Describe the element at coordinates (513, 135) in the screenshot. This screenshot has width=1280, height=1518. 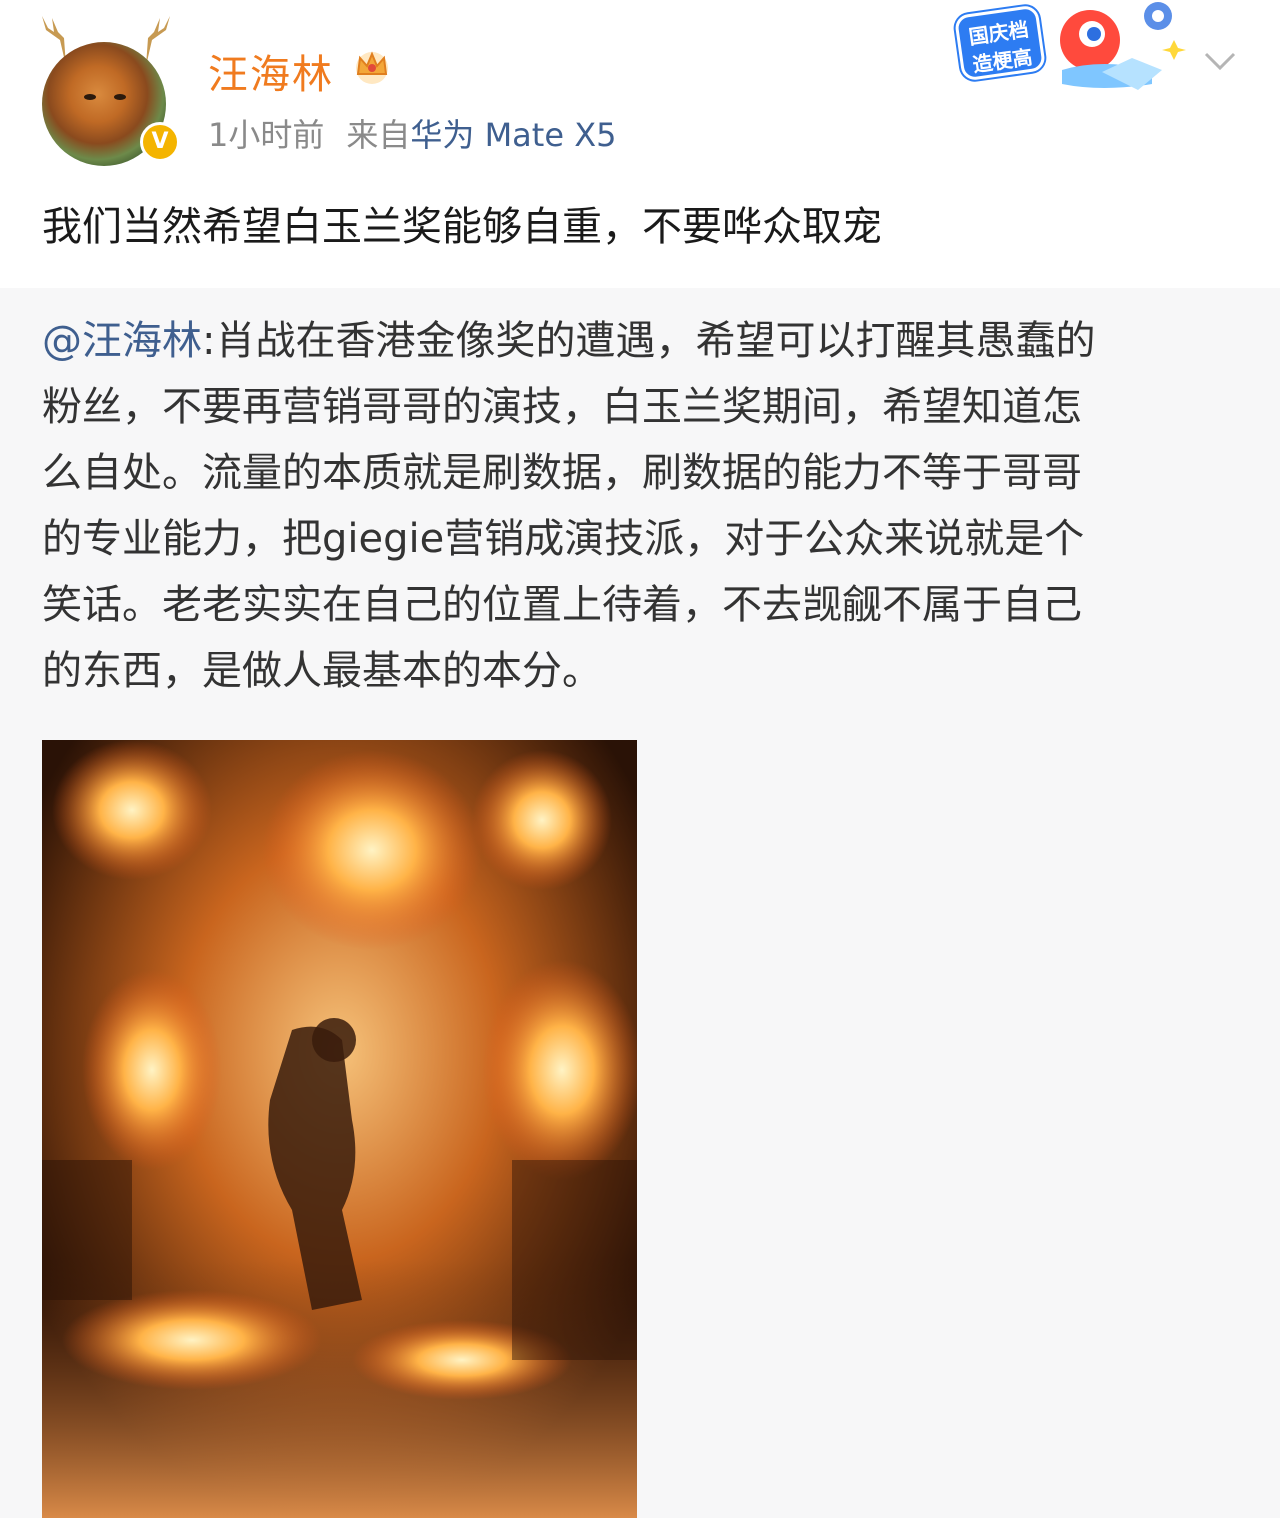
I see `device-link: 华为 Mate X5` at that location.